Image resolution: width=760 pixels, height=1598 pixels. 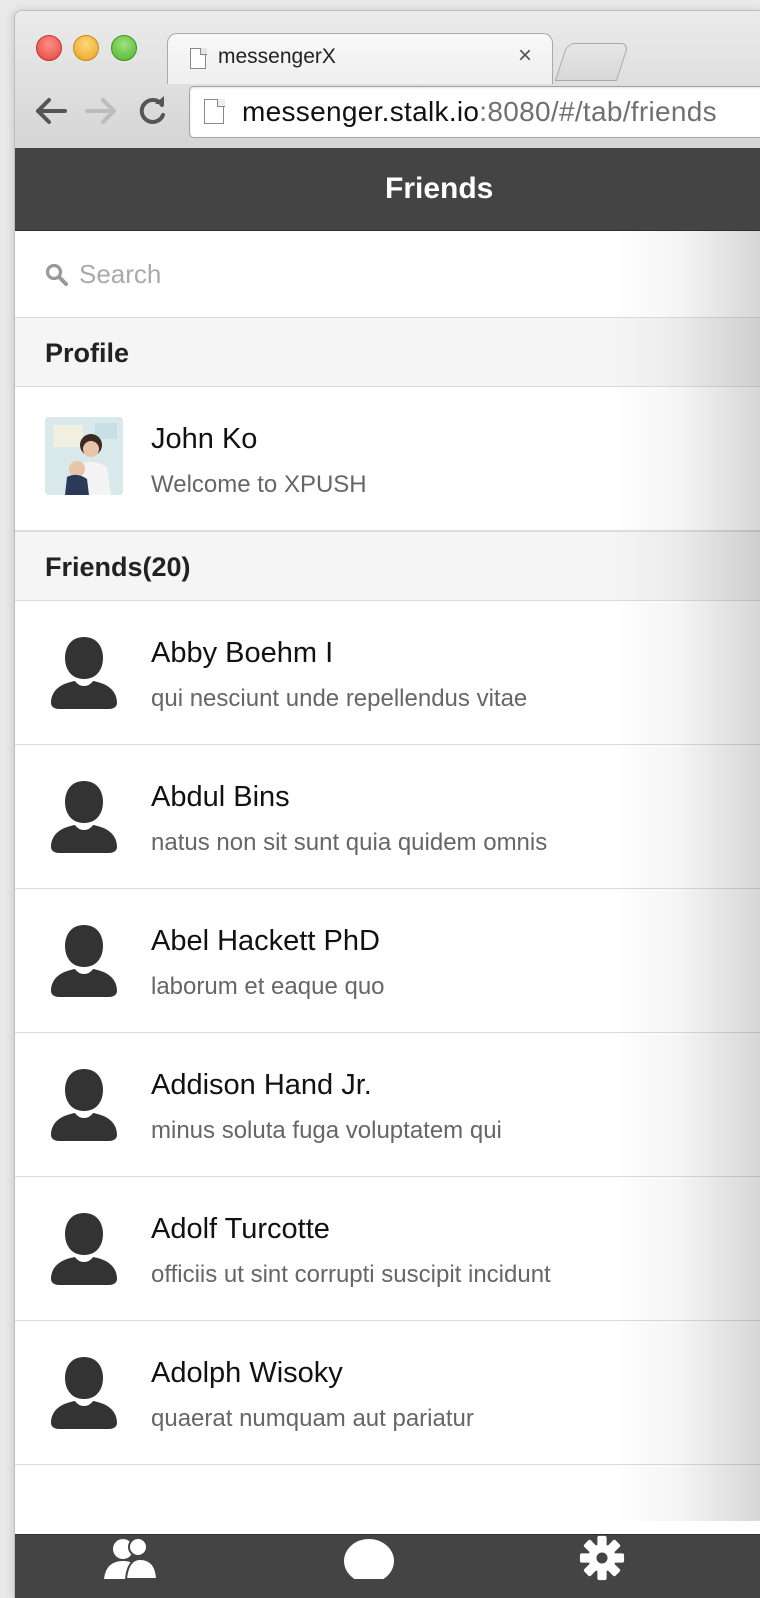 What do you see at coordinates (87, 353) in the screenshot?
I see `section-title: Profile` at bounding box center [87, 353].